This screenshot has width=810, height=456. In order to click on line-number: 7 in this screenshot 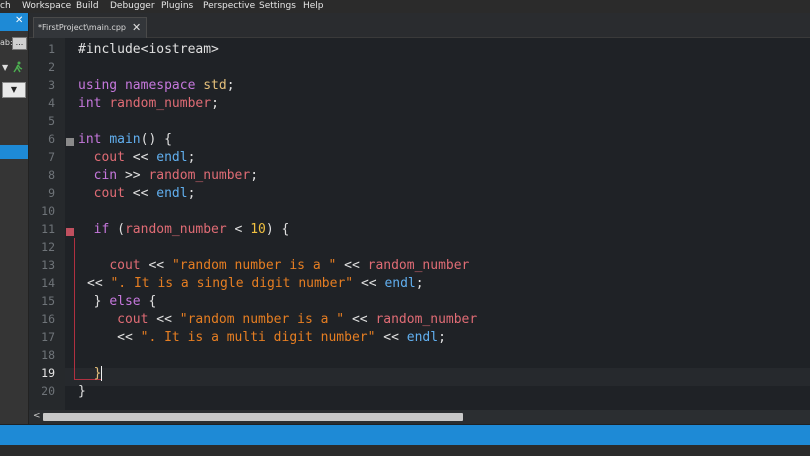, I will do `click(51, 157)`.